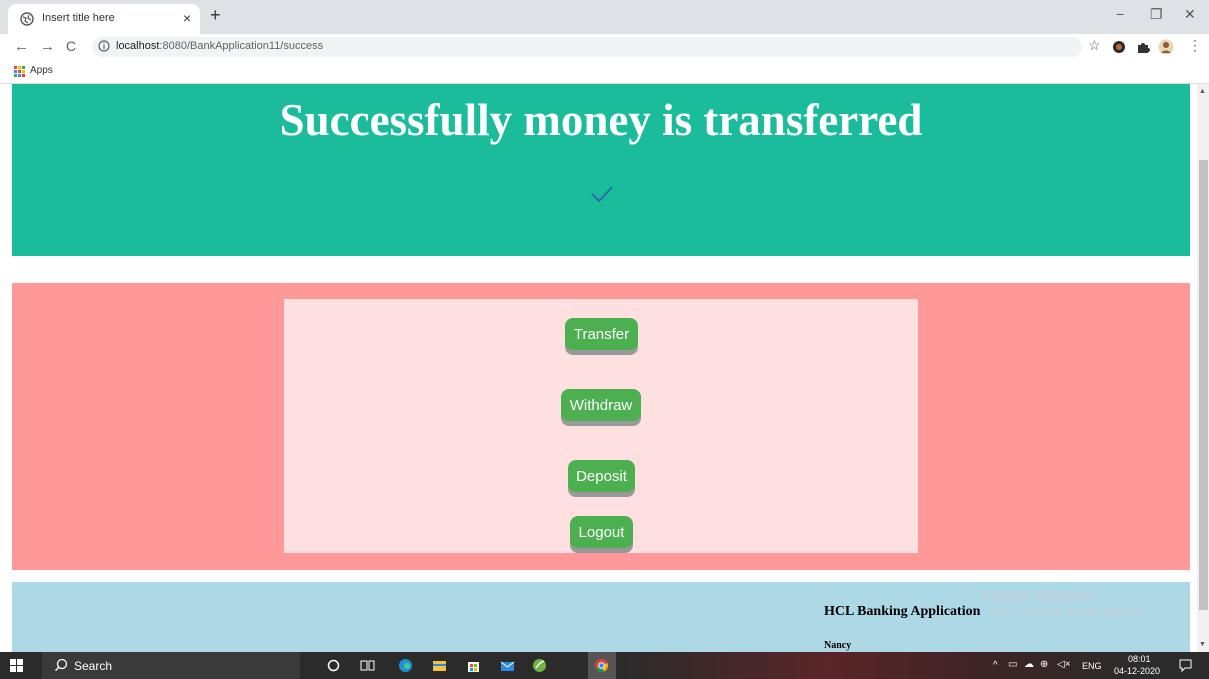 The width and height of the screenshot is (1209, 679). I want to click on windows-start-icon, so click(16, 665).